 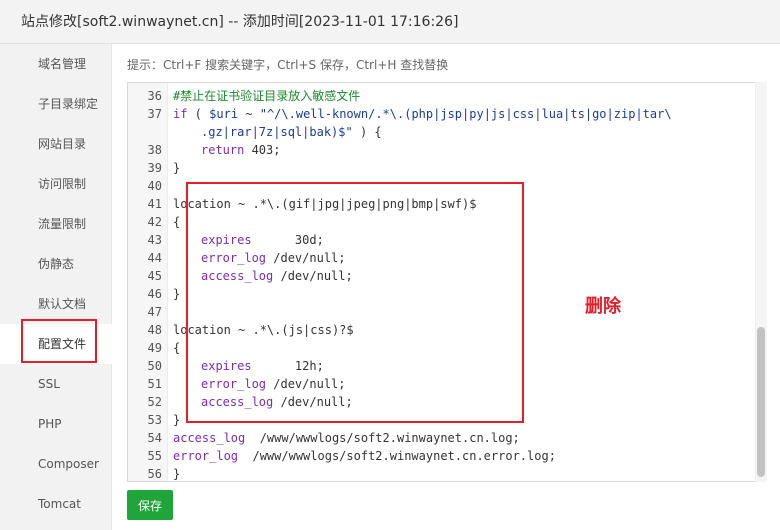 I want to click on code-line: 48 location ~ .*\.(js|css)?$, so click(x=447, y=330).